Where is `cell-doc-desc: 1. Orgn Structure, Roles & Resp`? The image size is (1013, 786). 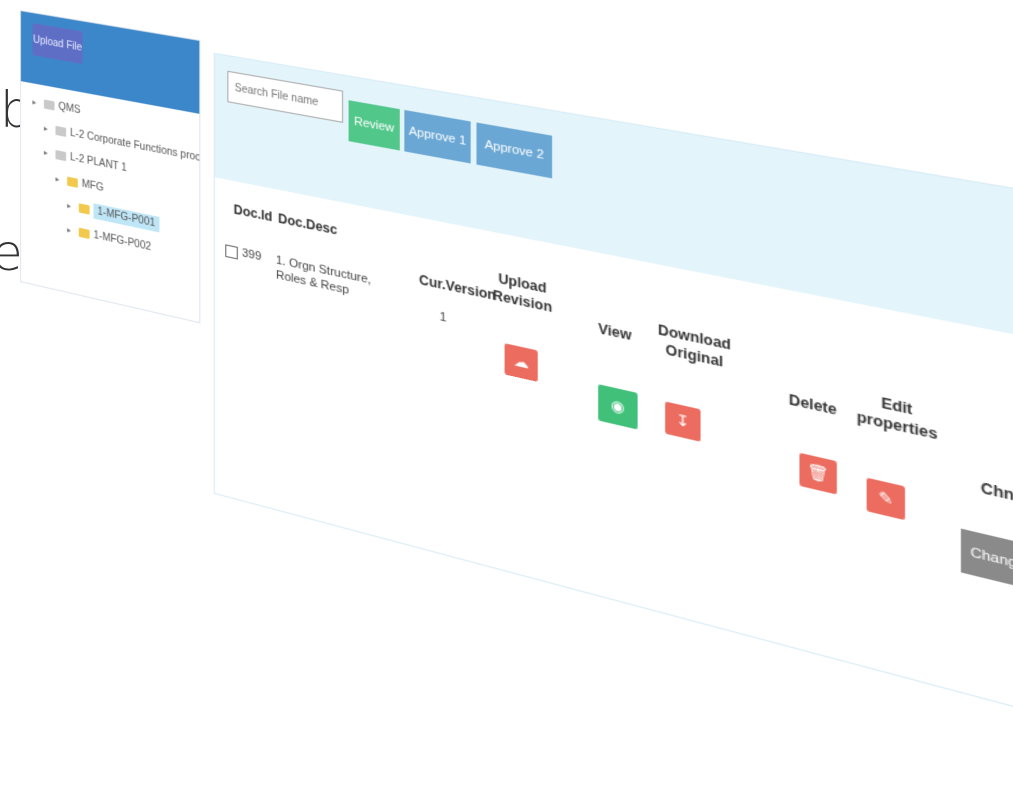 cell-doc-desc: 1. Orgn Structure, Roles & Resp is located at coordinates (323, 275).